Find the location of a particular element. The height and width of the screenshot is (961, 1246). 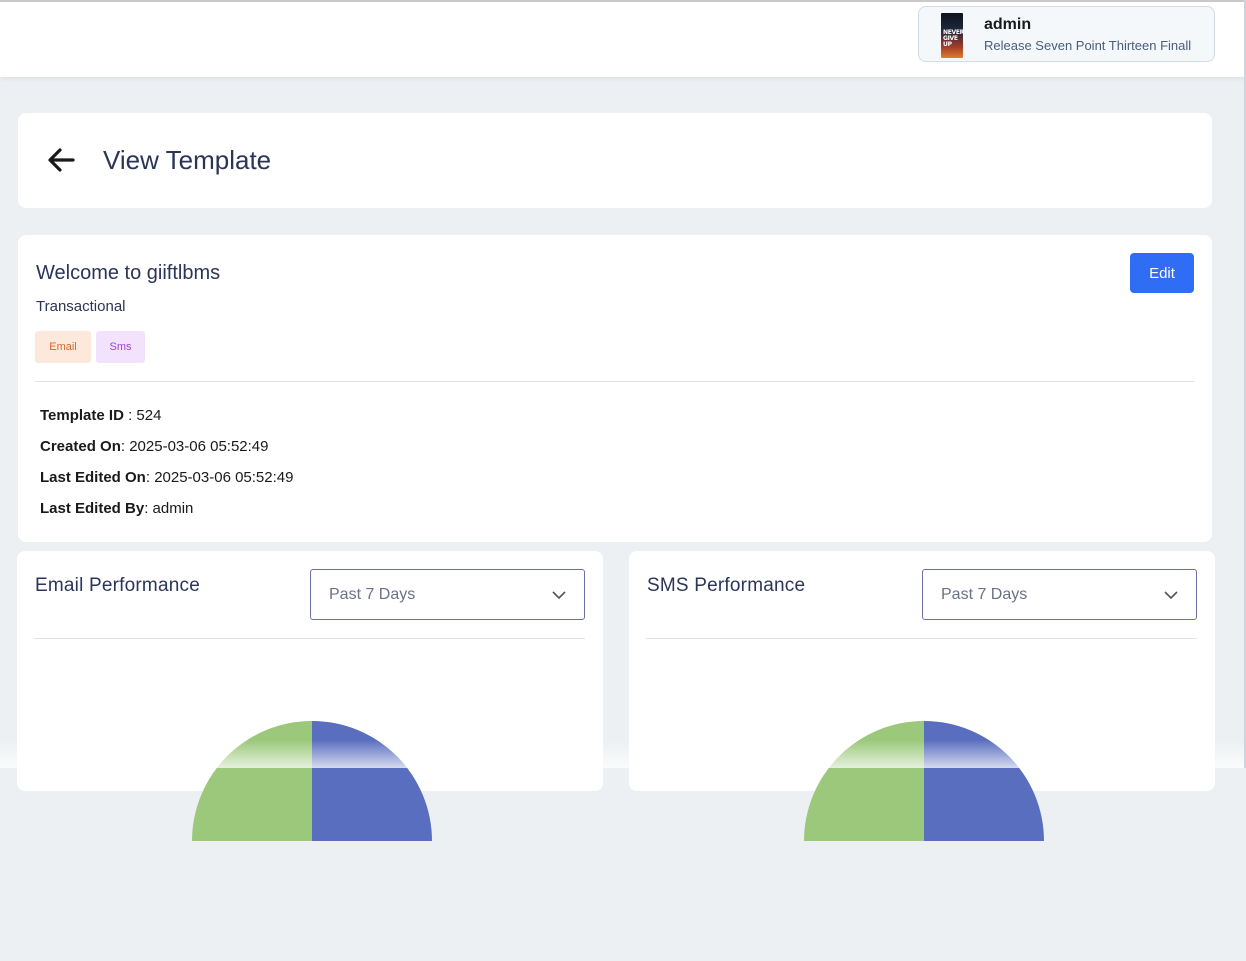

sms-performance-title: SMS Performance is located at coordinates (726, 585).